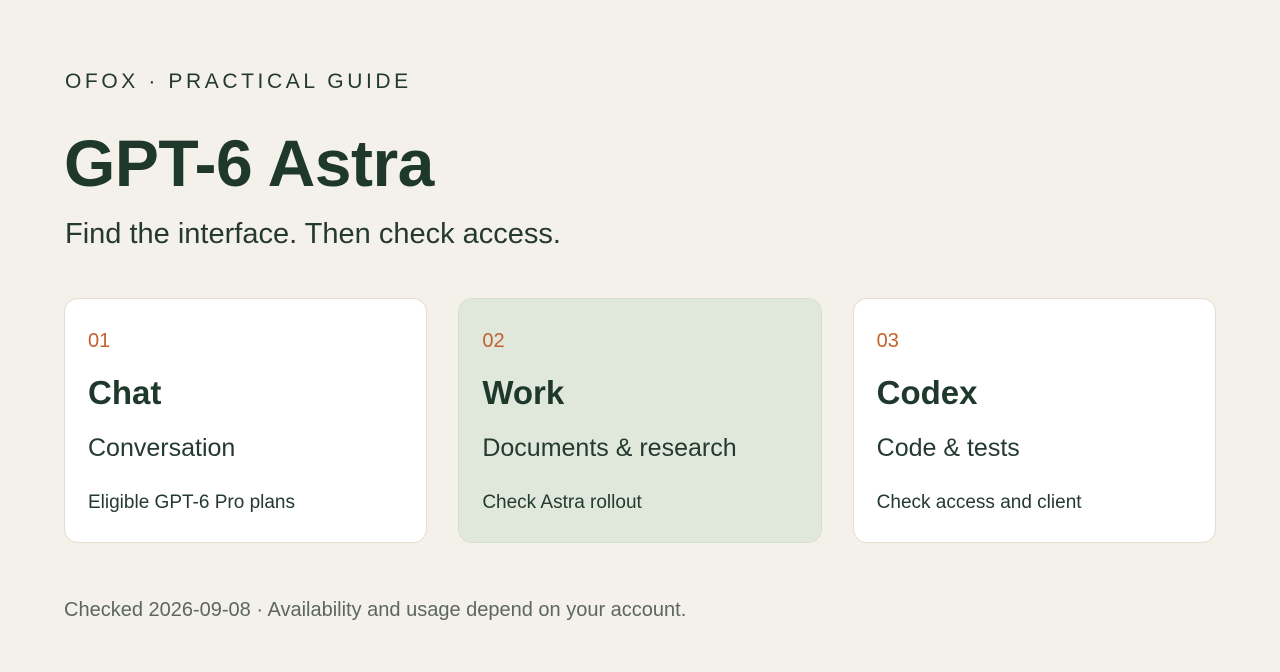 The height and width of the screenshot is (672, 1280). Describe the element at coordinates (948, 448) in the screenshot. I see `card-description: Code & tests` at that location.